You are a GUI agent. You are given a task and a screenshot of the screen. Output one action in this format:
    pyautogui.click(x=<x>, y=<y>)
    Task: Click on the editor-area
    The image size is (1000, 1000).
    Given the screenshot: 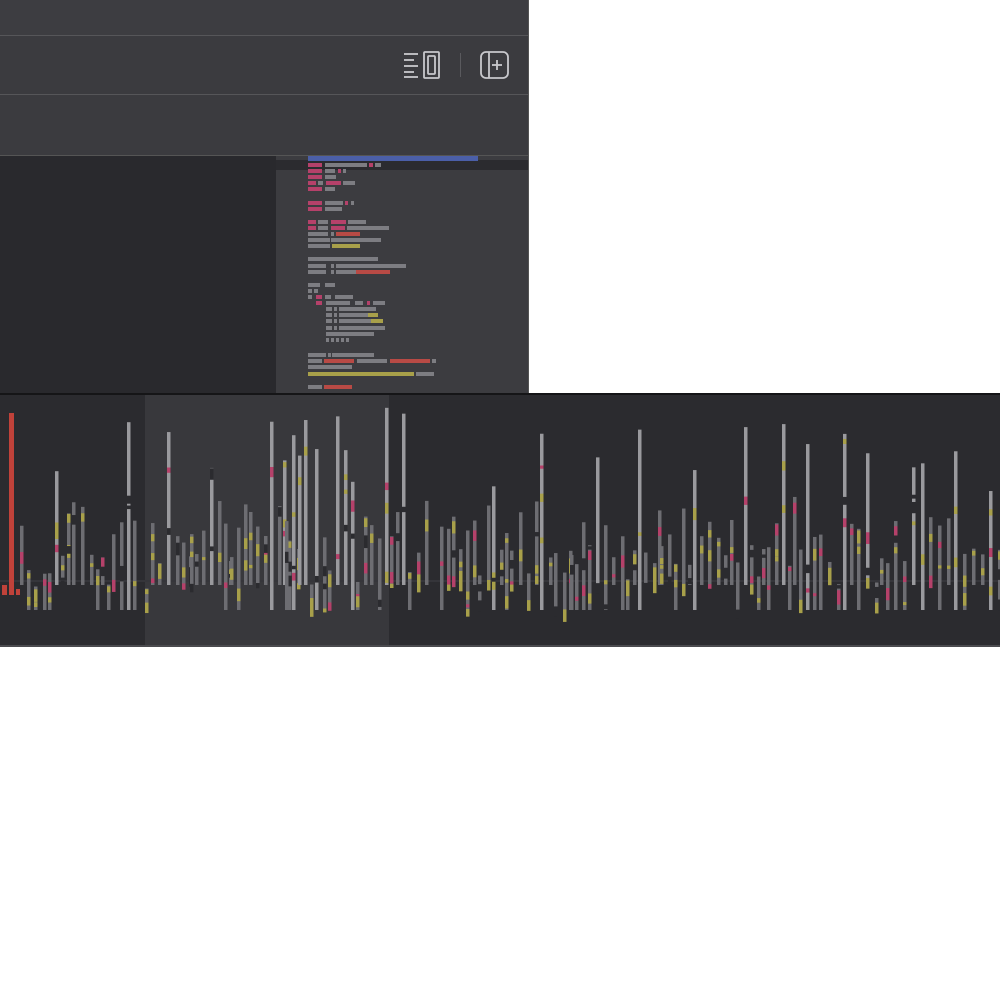 What is the action you would take?
    pyautogui.click(x=138, y=274)
    